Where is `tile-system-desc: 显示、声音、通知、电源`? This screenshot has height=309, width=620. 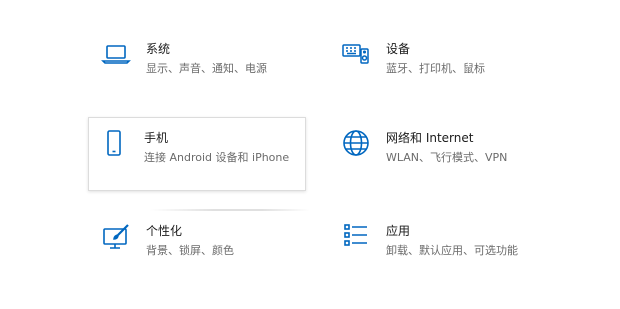 tile-system-desc: 显示、声音、通知、电源 is located at coordinates (206, 68).